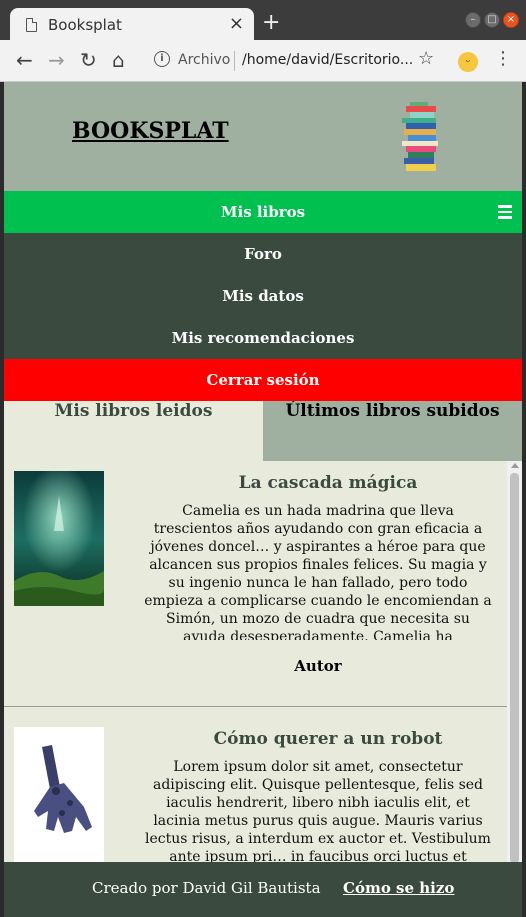 The image size is (526, 917). What do you see at coordinates (392, 431) in the screenshot?
I see `tab-ultimos-libros-subidos: Últimos libros subidos` at bounding box center [392, 431].